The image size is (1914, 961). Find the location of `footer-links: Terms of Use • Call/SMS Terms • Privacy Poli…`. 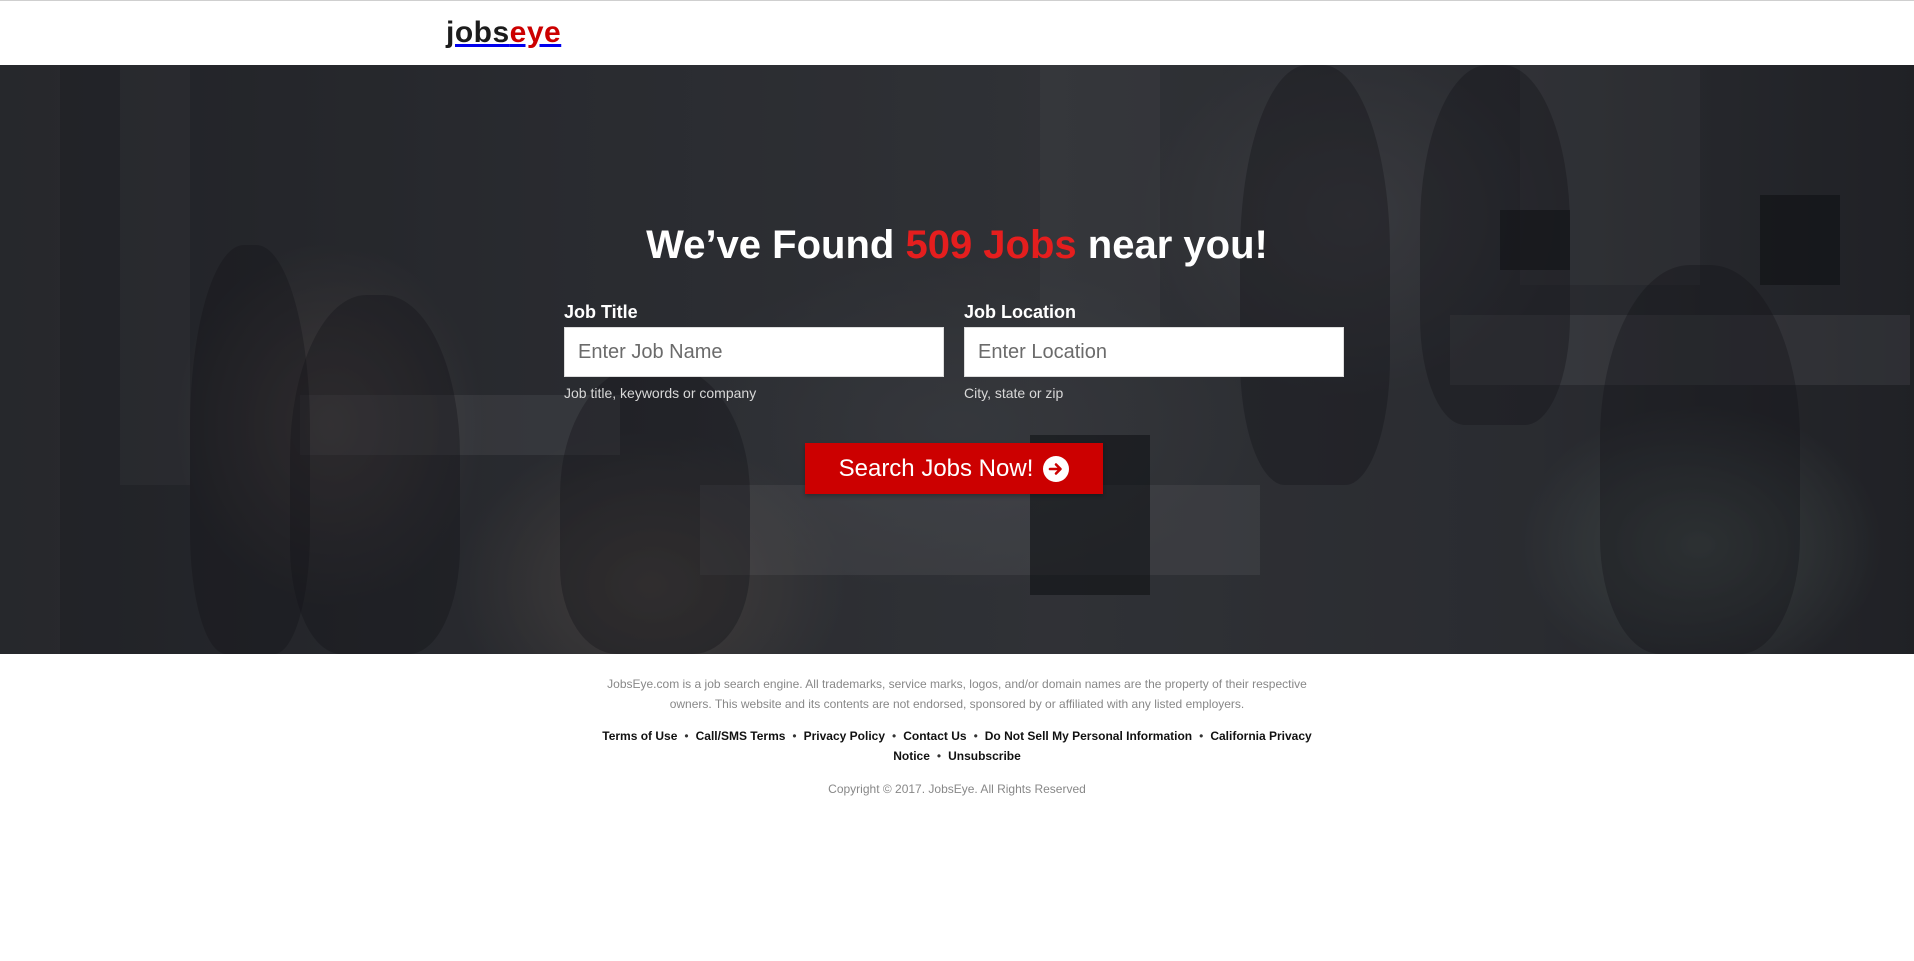

footer-links: Terms of Use • Call/SMS Terms • Privacy Poli… is located at coordinates (957, 746).